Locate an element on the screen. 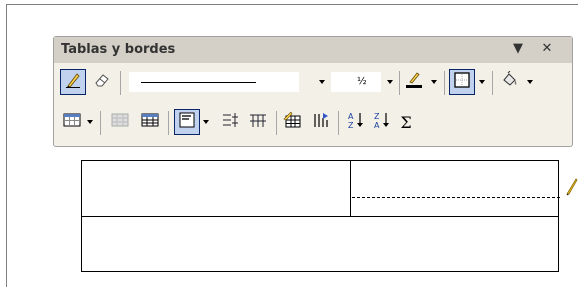  eraser-button is located at coordinates (102, 82).